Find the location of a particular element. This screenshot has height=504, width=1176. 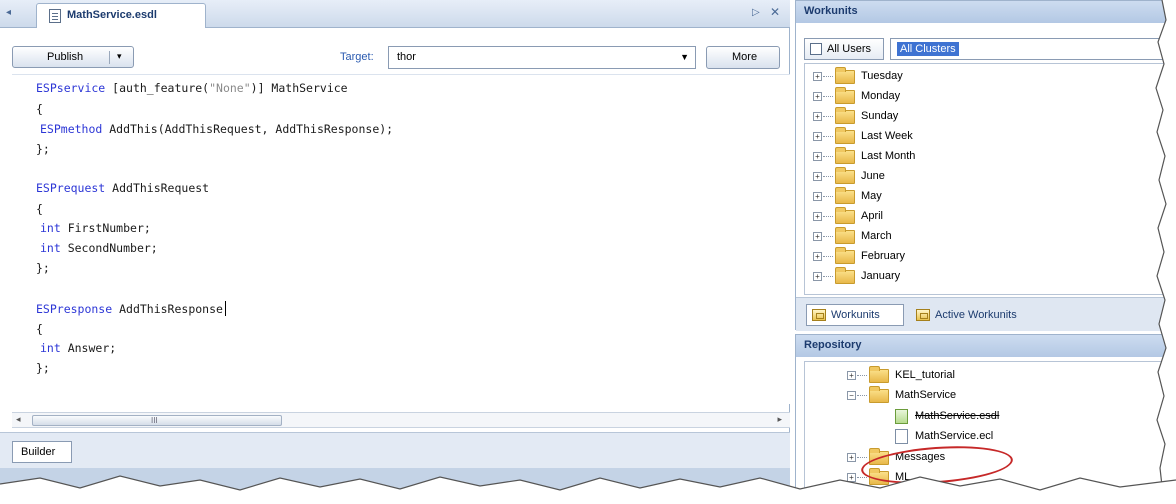

editor-bottom-tabs: Builder is located at coordinates (395, 450).